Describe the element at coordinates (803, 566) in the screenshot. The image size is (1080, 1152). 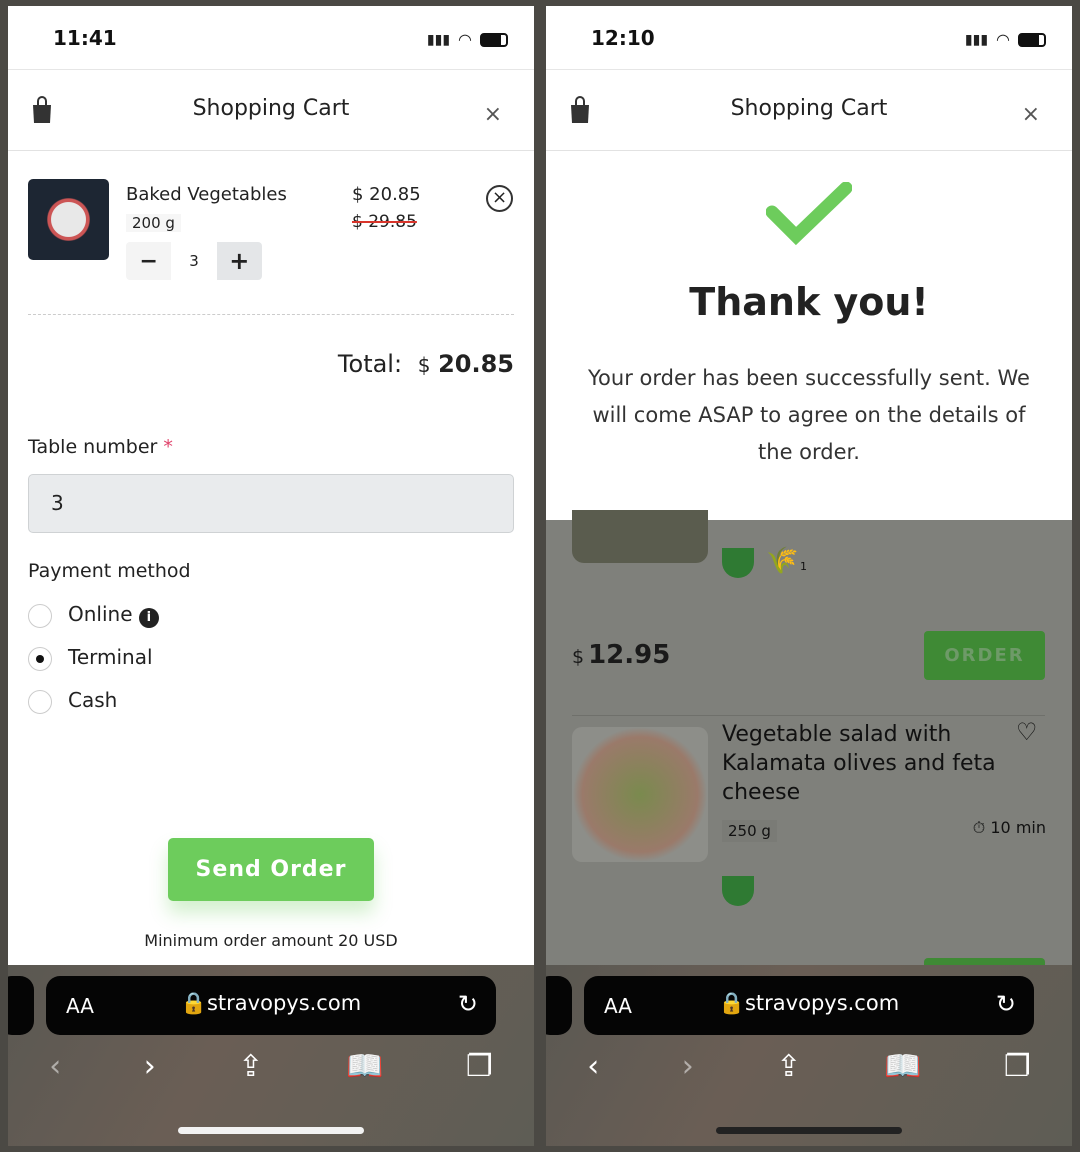
I see `gluten-count: 1` at that location.